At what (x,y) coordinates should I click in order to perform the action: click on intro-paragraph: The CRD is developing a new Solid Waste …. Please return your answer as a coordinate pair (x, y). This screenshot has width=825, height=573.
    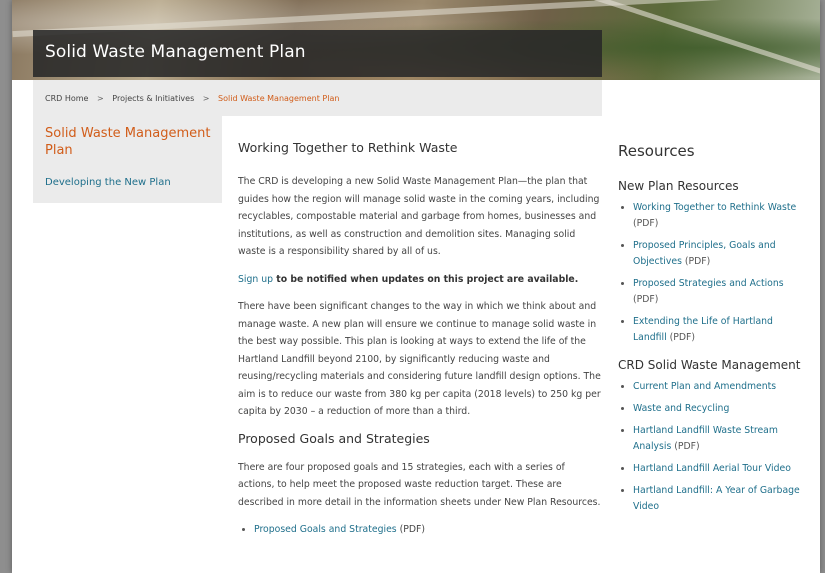
    Looking at the image, I should click on (419, 216).